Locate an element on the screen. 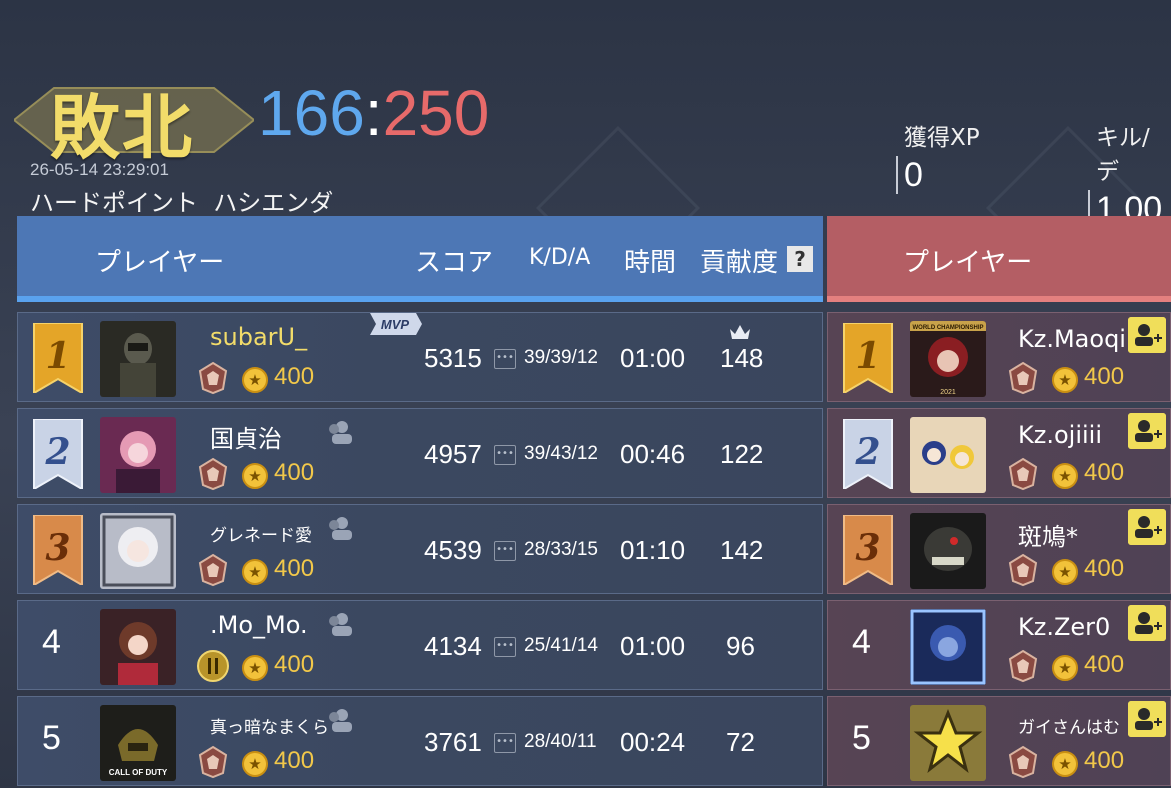 The width and height of the screenshot is (1171, 788). stat-label: 獲得XP is located at coordinates (942, 138).